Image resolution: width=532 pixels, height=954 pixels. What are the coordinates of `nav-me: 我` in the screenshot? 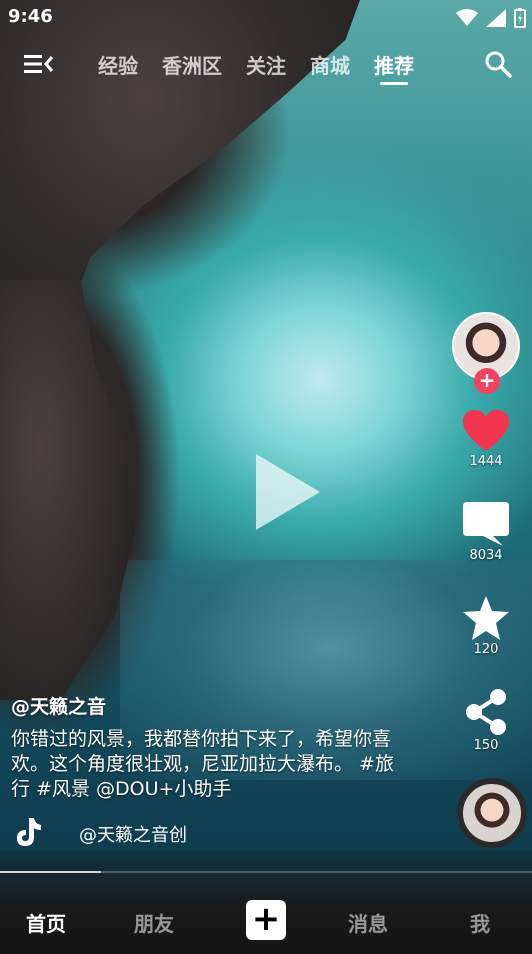 It's located at (480, 922).